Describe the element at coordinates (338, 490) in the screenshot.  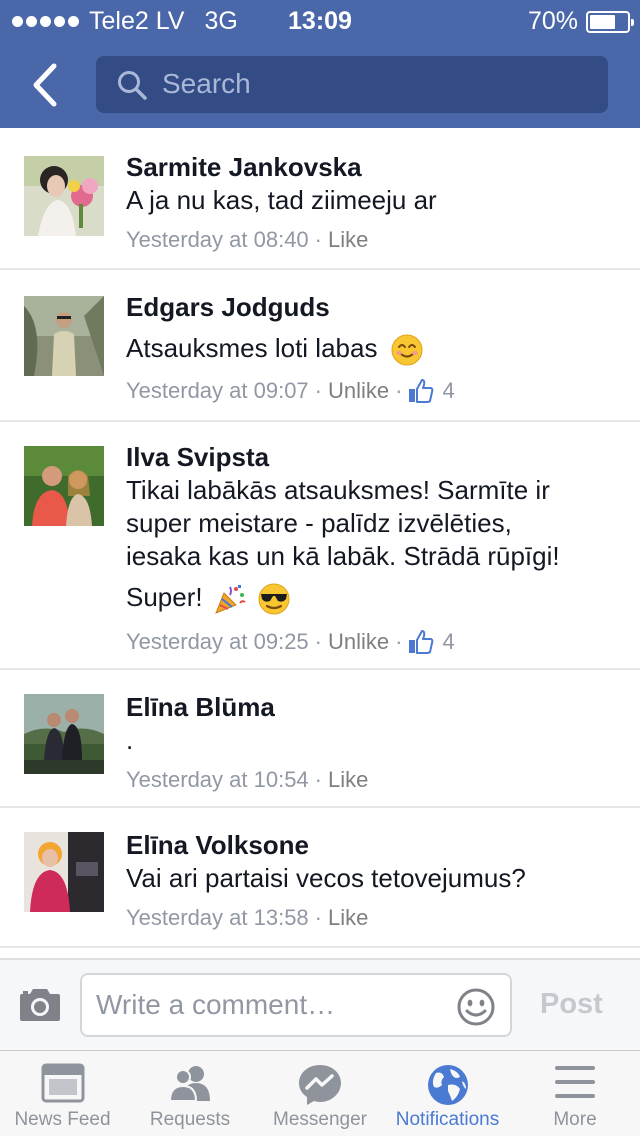
I see `comment-text-line: Tikai labākās atsauksmes! Sarmīte ir` at that location.